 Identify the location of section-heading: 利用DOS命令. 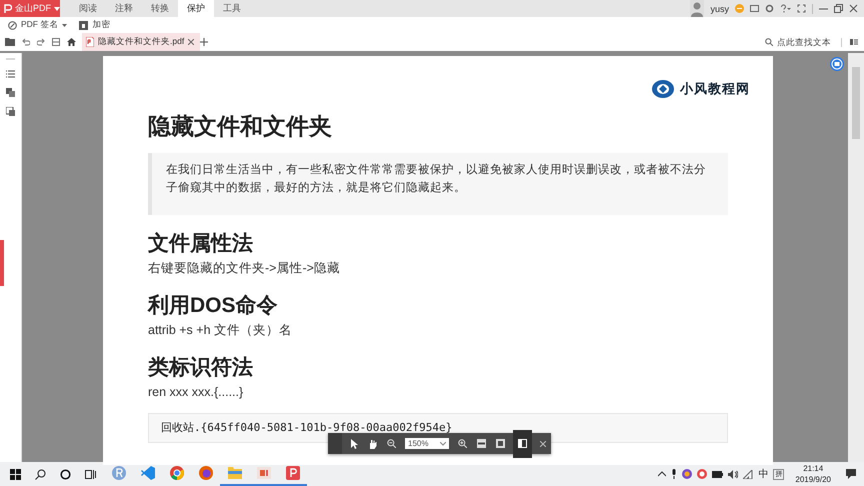
(213, 306).